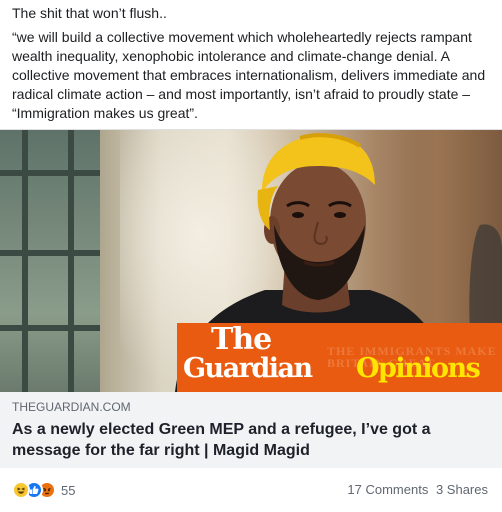  Describe the element at coordinates (248, 368) in the screenshot. I see `guardian-logo-word: Guardian` at that location.